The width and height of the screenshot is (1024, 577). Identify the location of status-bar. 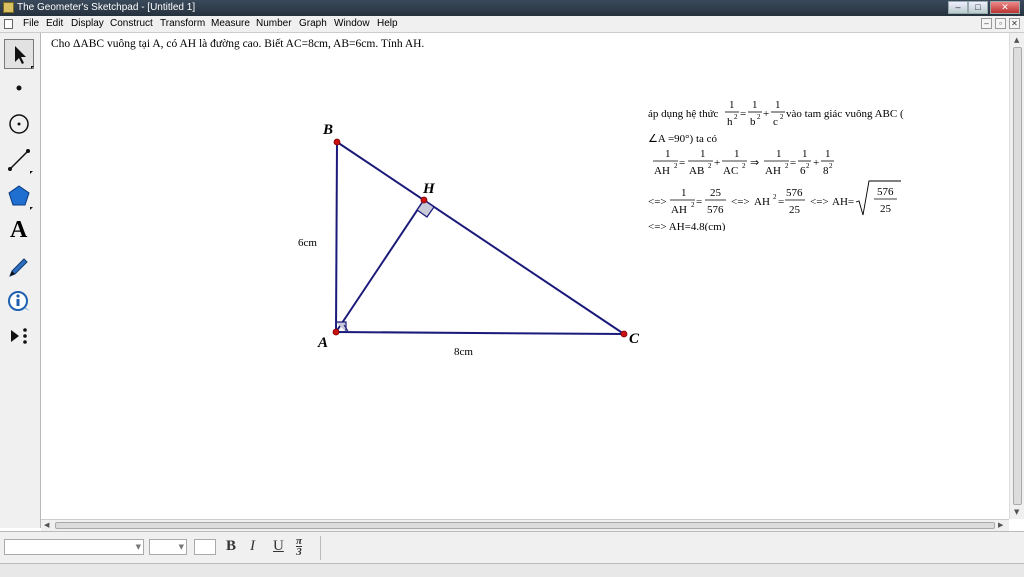
(512, 570).